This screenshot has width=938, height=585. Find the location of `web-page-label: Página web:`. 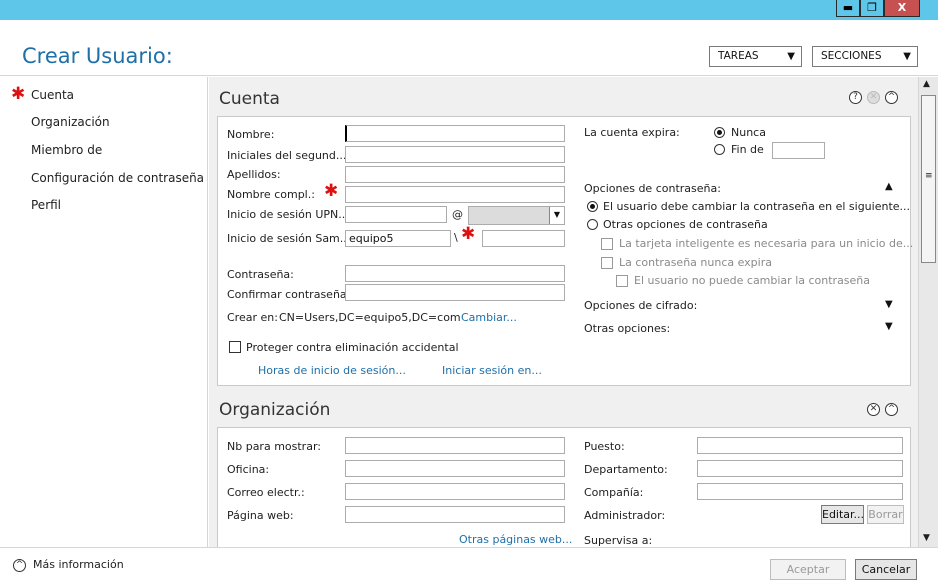

web-page-label: Página web: is located at coordinates (260, 515).